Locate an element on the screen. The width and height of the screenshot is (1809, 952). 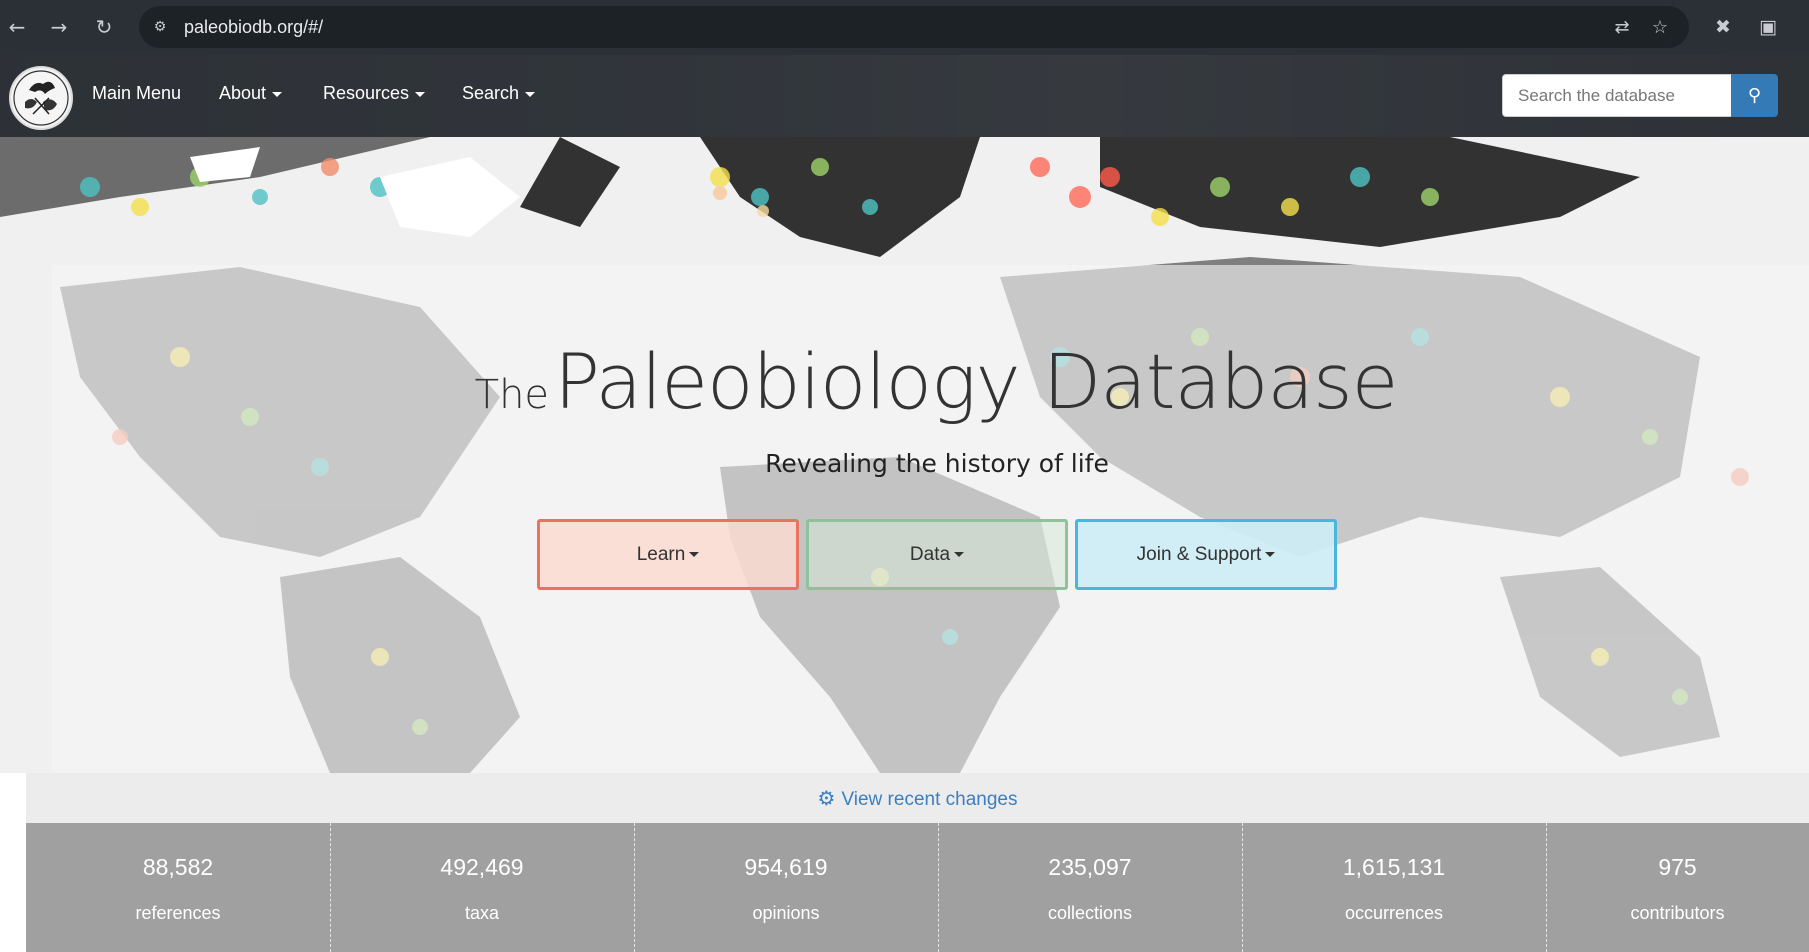
url-text: paleobiodb.org/#/ is located at coordinates (253, 27).